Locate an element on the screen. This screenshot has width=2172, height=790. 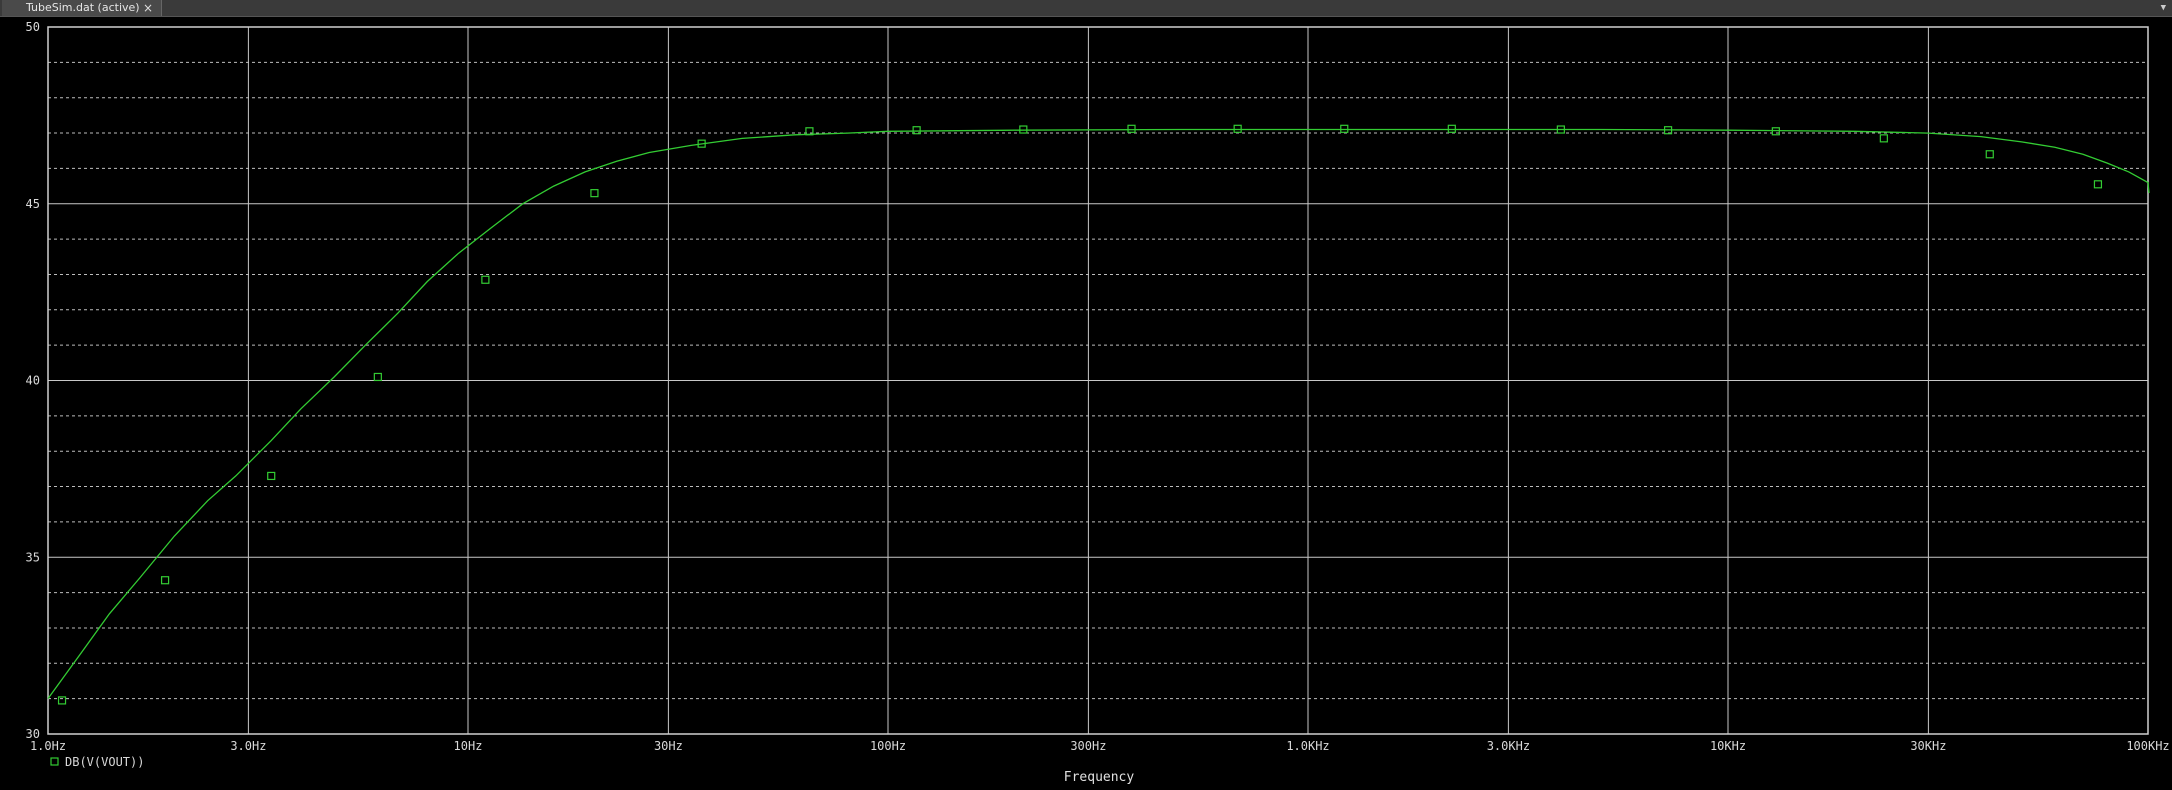
x-tick-label: 300Hz is located at coordinates (1088, 746).